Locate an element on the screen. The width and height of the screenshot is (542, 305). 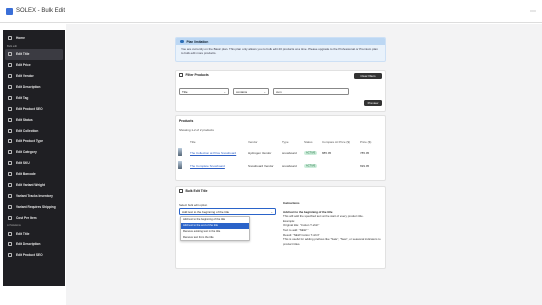
products-count: Showing 1-2 of 2 products is located at coordinates (196, 130).